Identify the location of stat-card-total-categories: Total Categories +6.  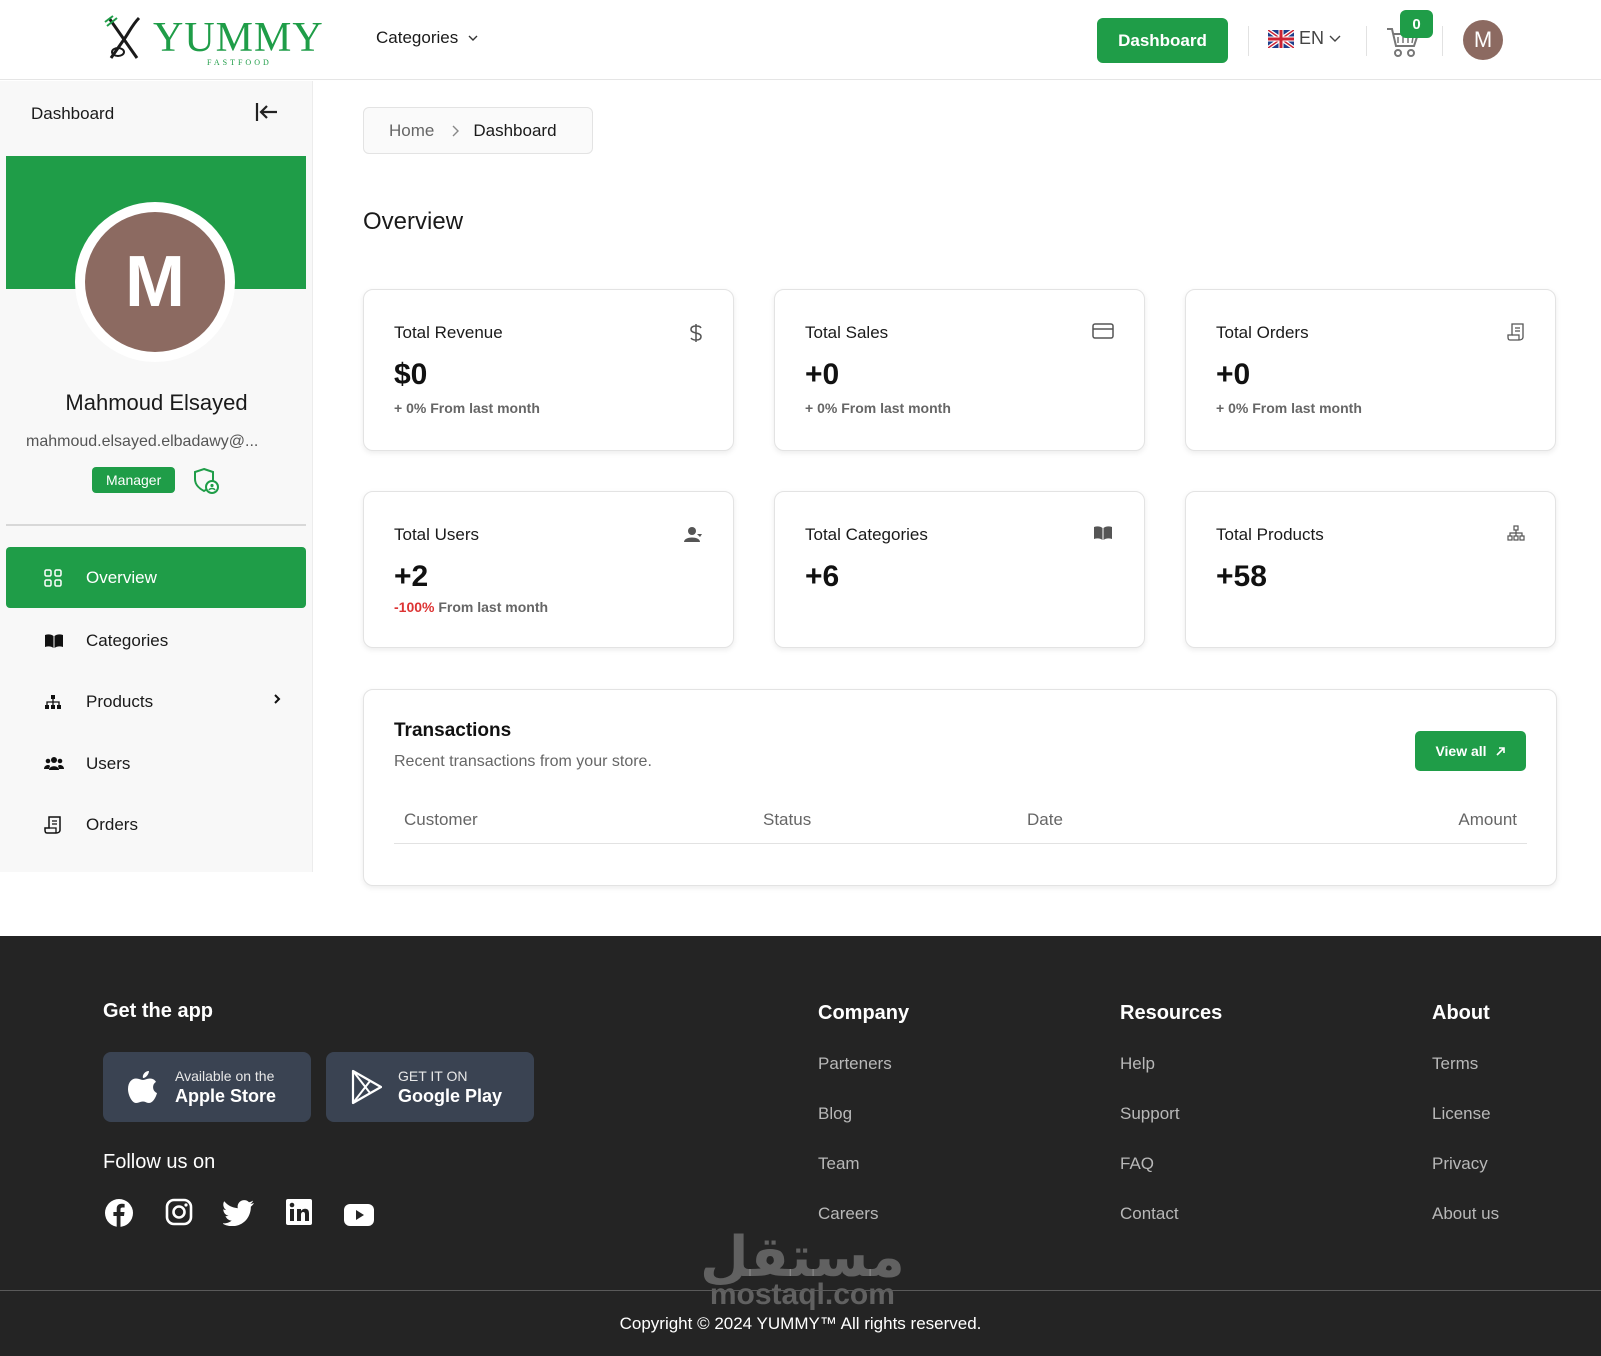
(959, 569).